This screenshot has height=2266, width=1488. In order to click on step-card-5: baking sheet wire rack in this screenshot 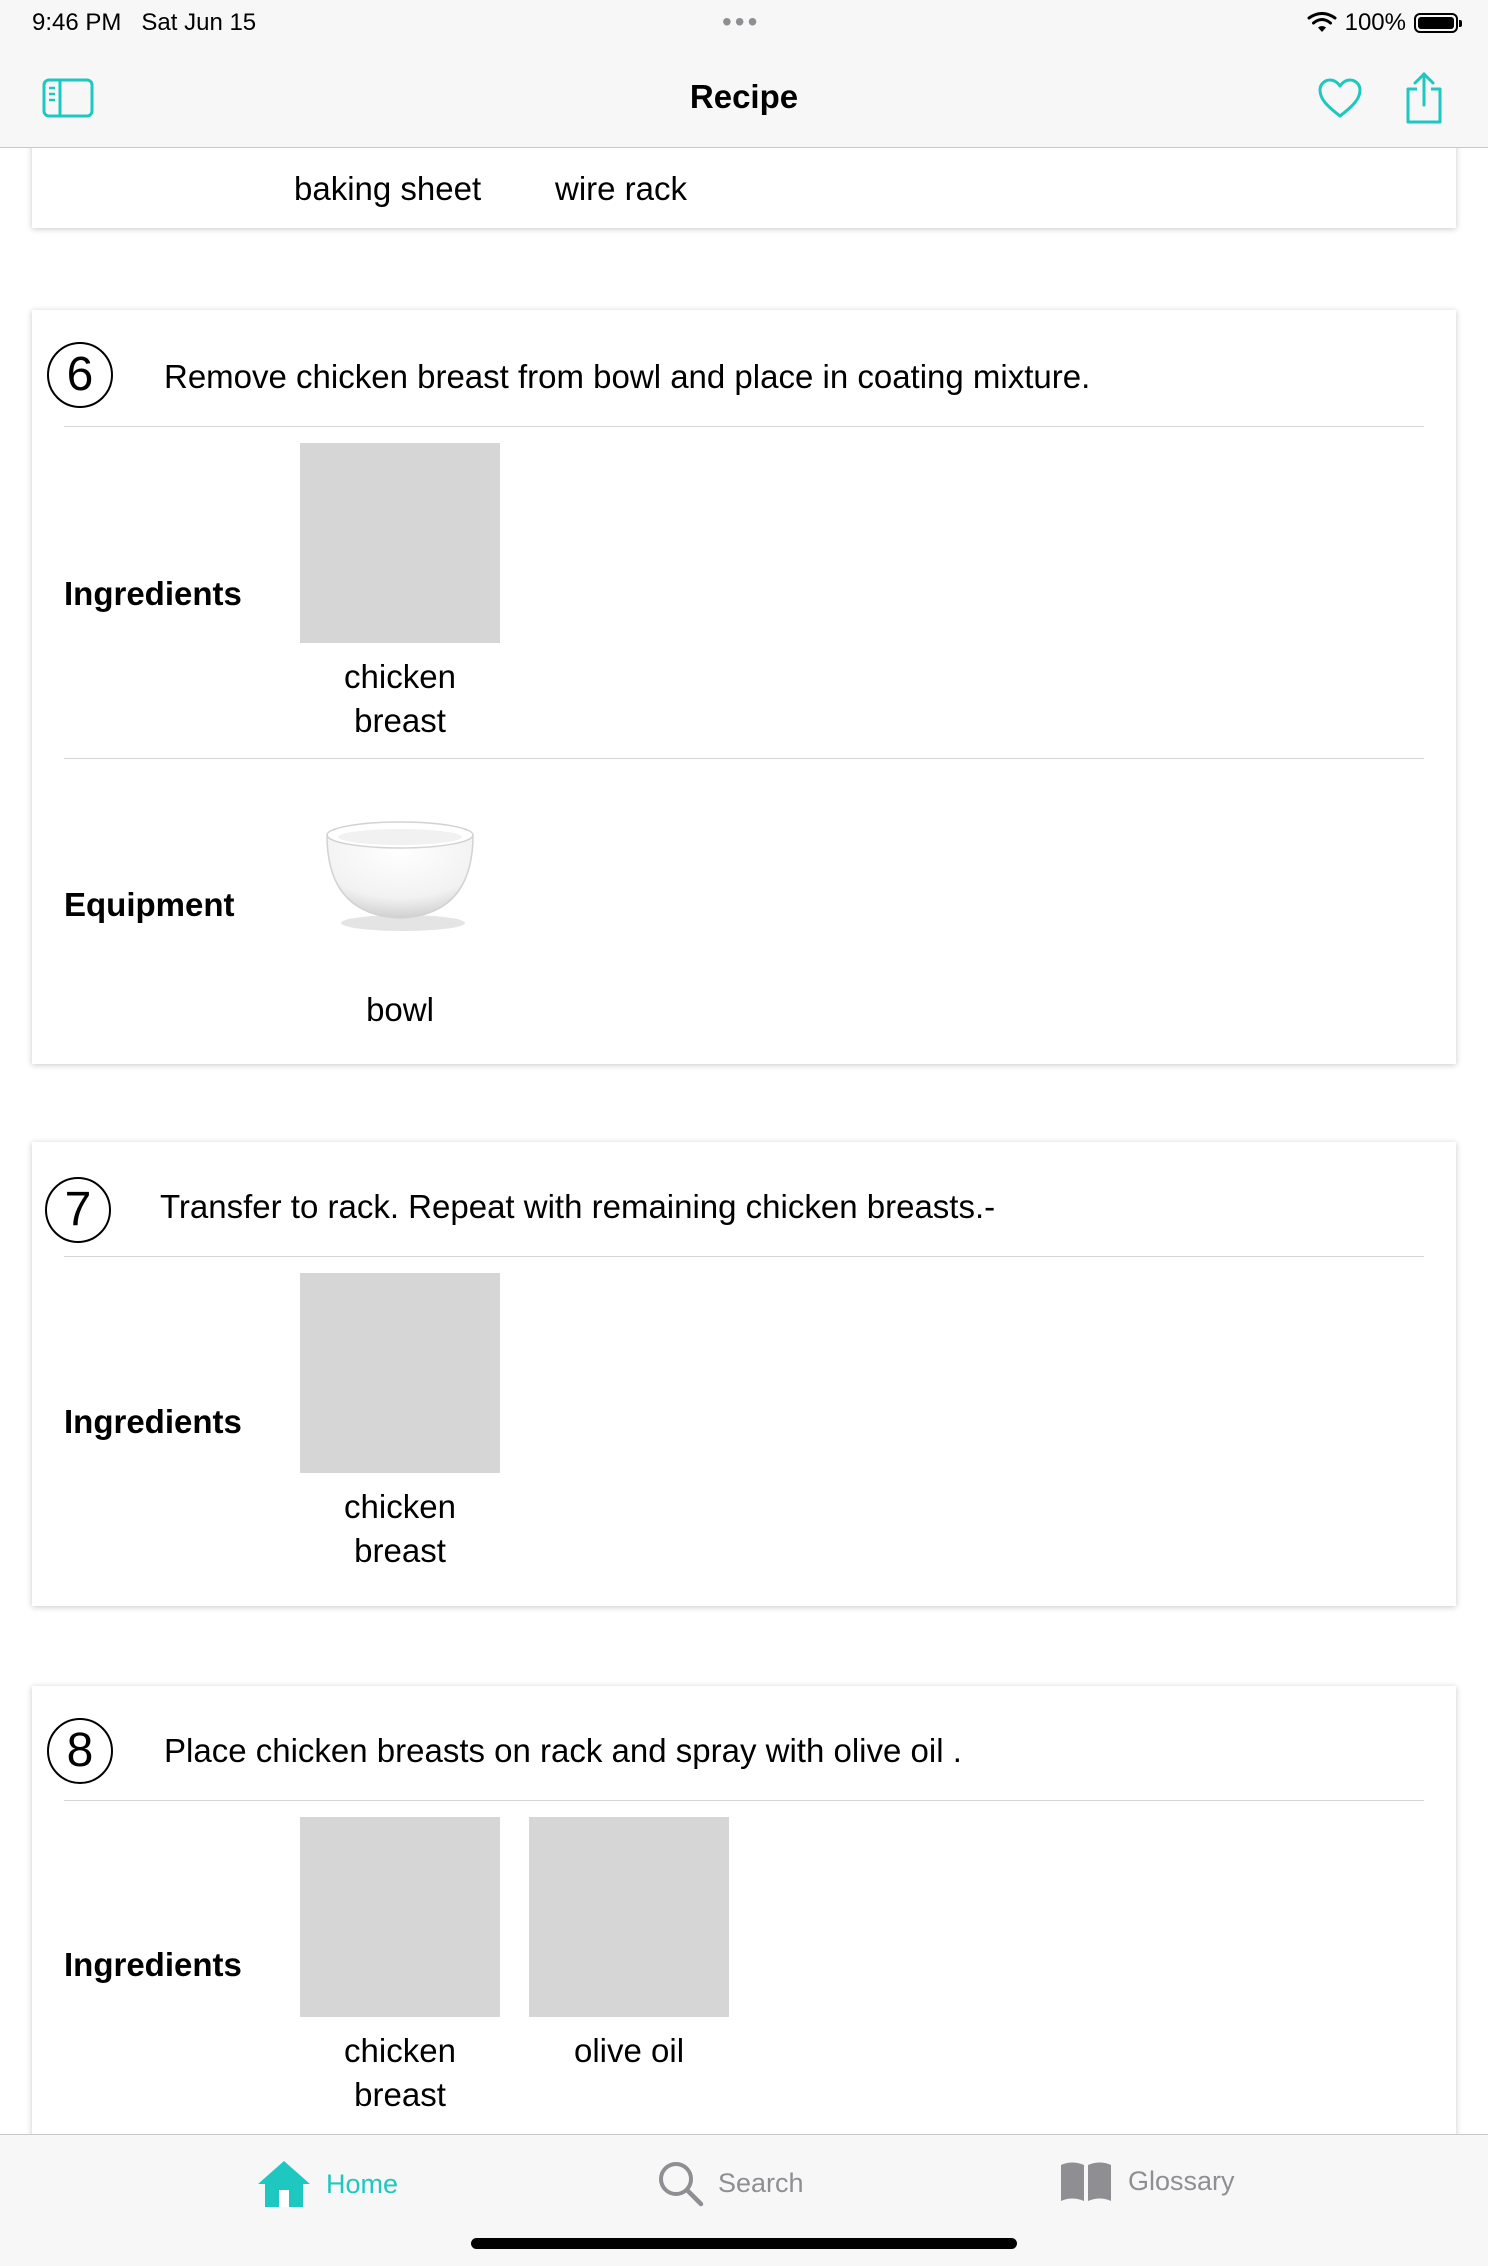, I will do `click(744, 188)`.